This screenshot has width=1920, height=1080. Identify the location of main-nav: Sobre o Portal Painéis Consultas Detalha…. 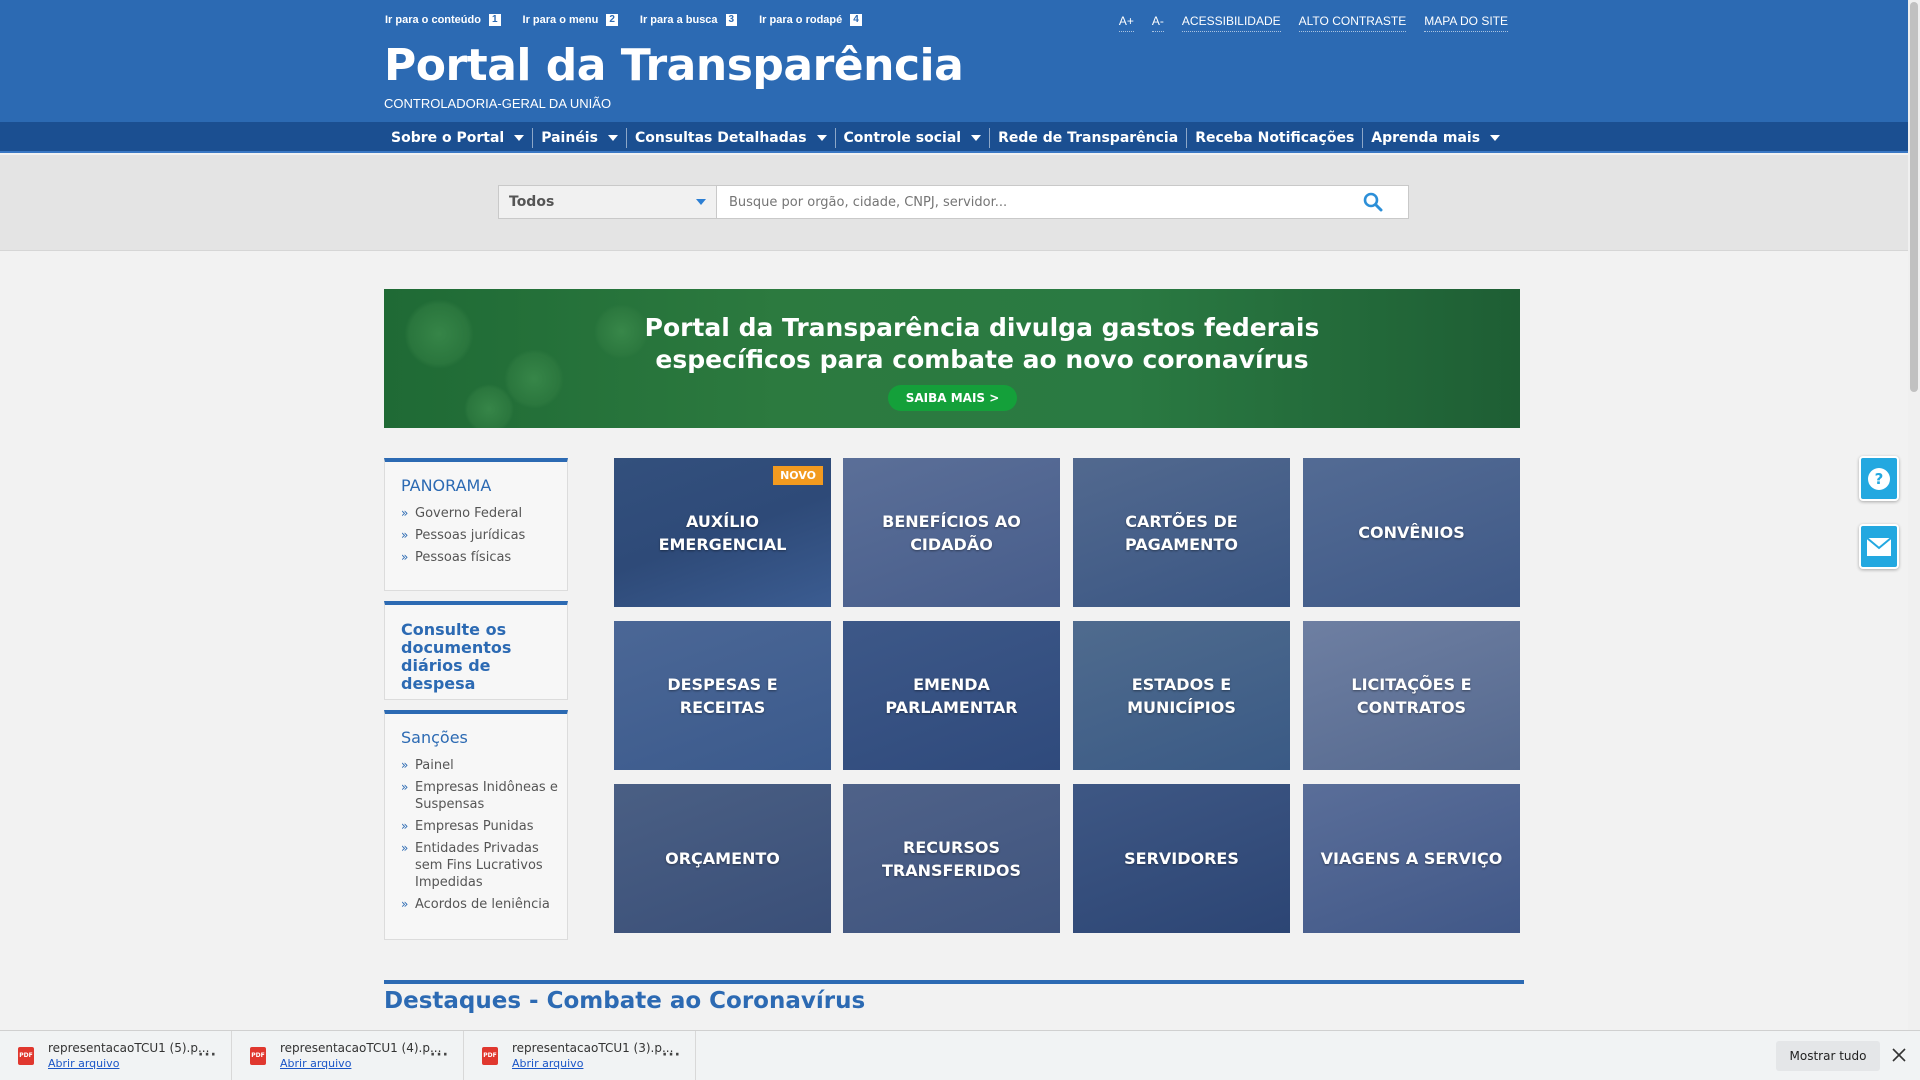
(954, 137).